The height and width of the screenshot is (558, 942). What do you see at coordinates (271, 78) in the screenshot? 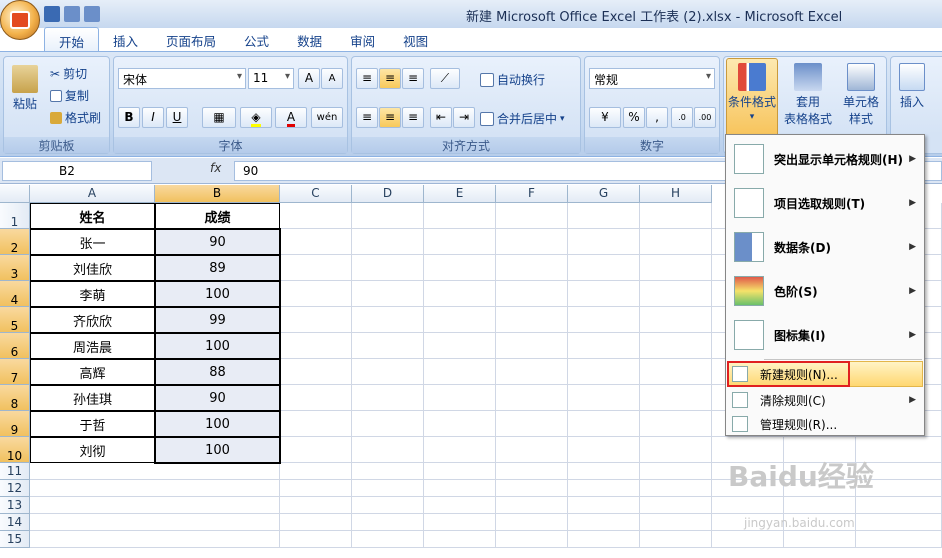
I see `font-size-select: 11` at bounding box center [271, 78].